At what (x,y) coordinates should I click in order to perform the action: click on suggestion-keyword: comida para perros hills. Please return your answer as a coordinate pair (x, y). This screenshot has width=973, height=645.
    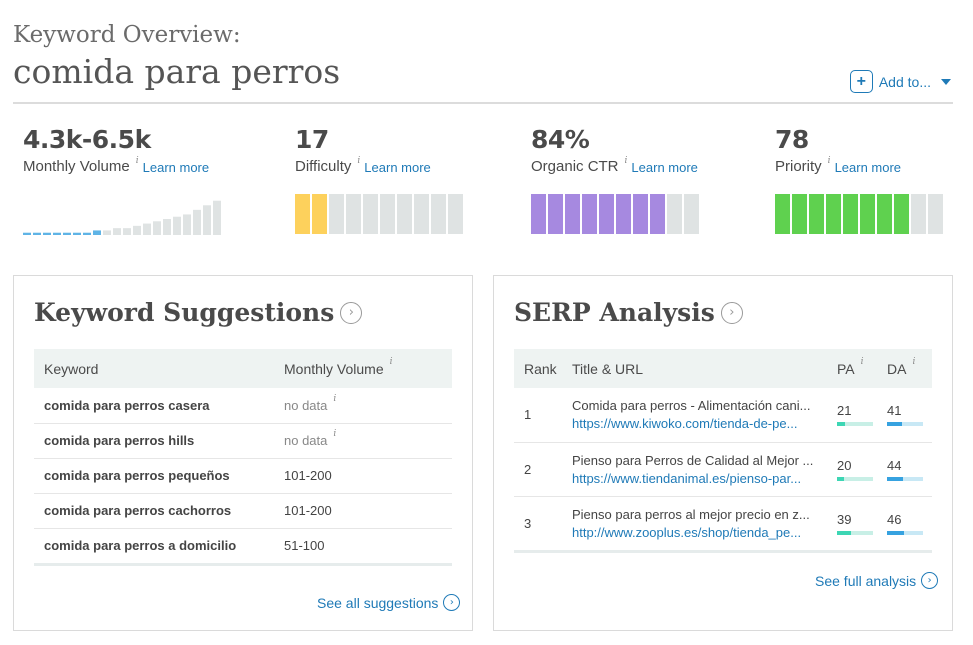
    Looking at the image, I should click on (159, 441).